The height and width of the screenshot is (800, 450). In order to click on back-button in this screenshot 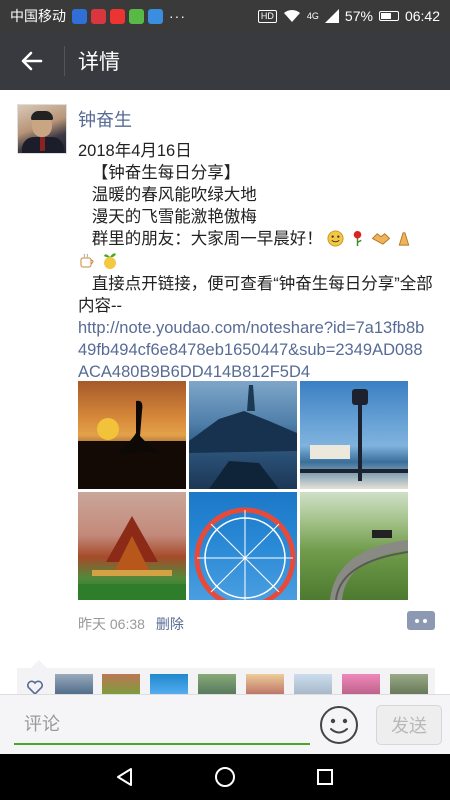, I will do `click(32, 61)`.